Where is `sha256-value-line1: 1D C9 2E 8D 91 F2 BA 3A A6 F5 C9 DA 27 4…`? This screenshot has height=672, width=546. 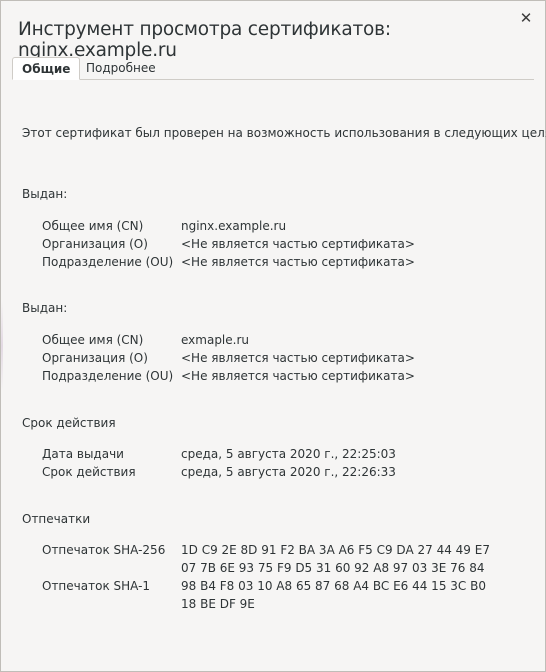
sha256-value-line1: 1D C9 2E 8D 91 F2 BA 3A A6 F5 C9 DA 27 4… is located at coordinates (335, 550).